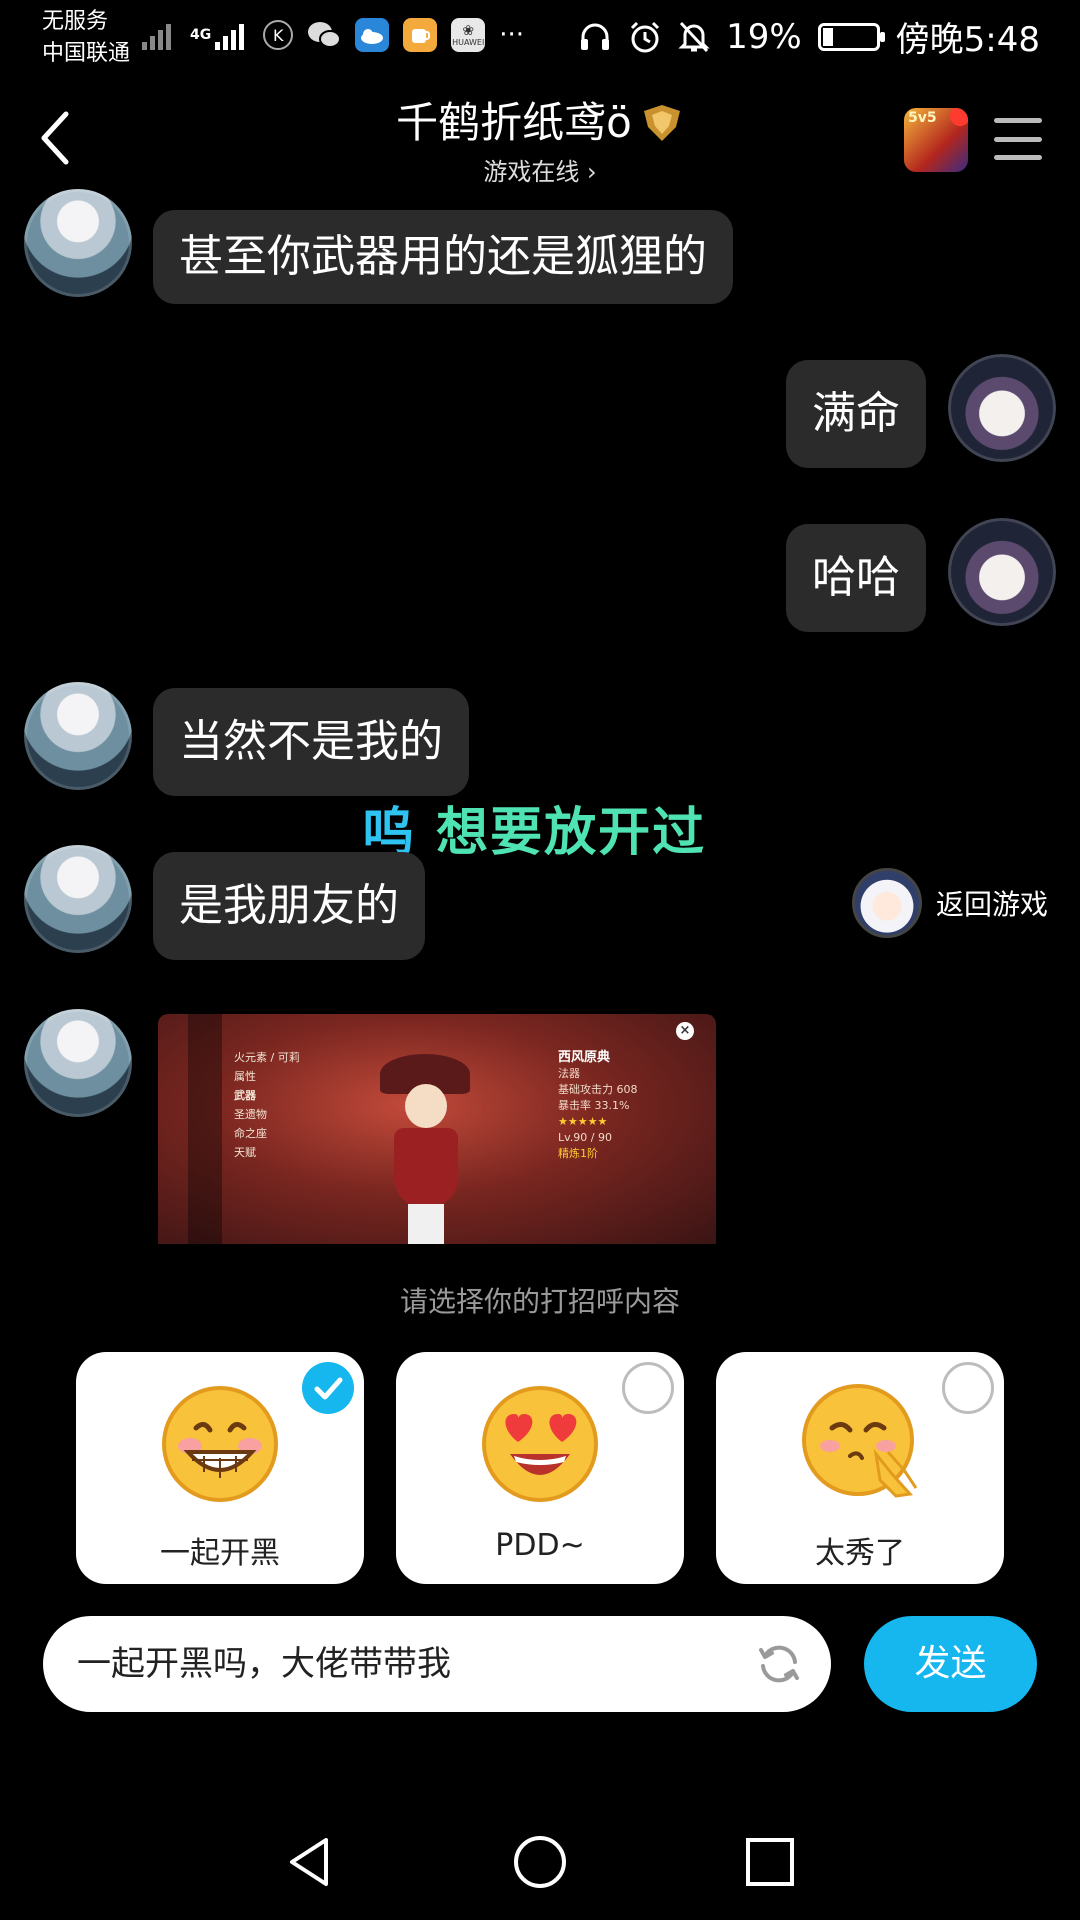 This screenshot has width=1080, height=1920. I want to click on chat-header: 千鹤折纸鸢ö 游戏在线 › 5v5, so click(540, 137).